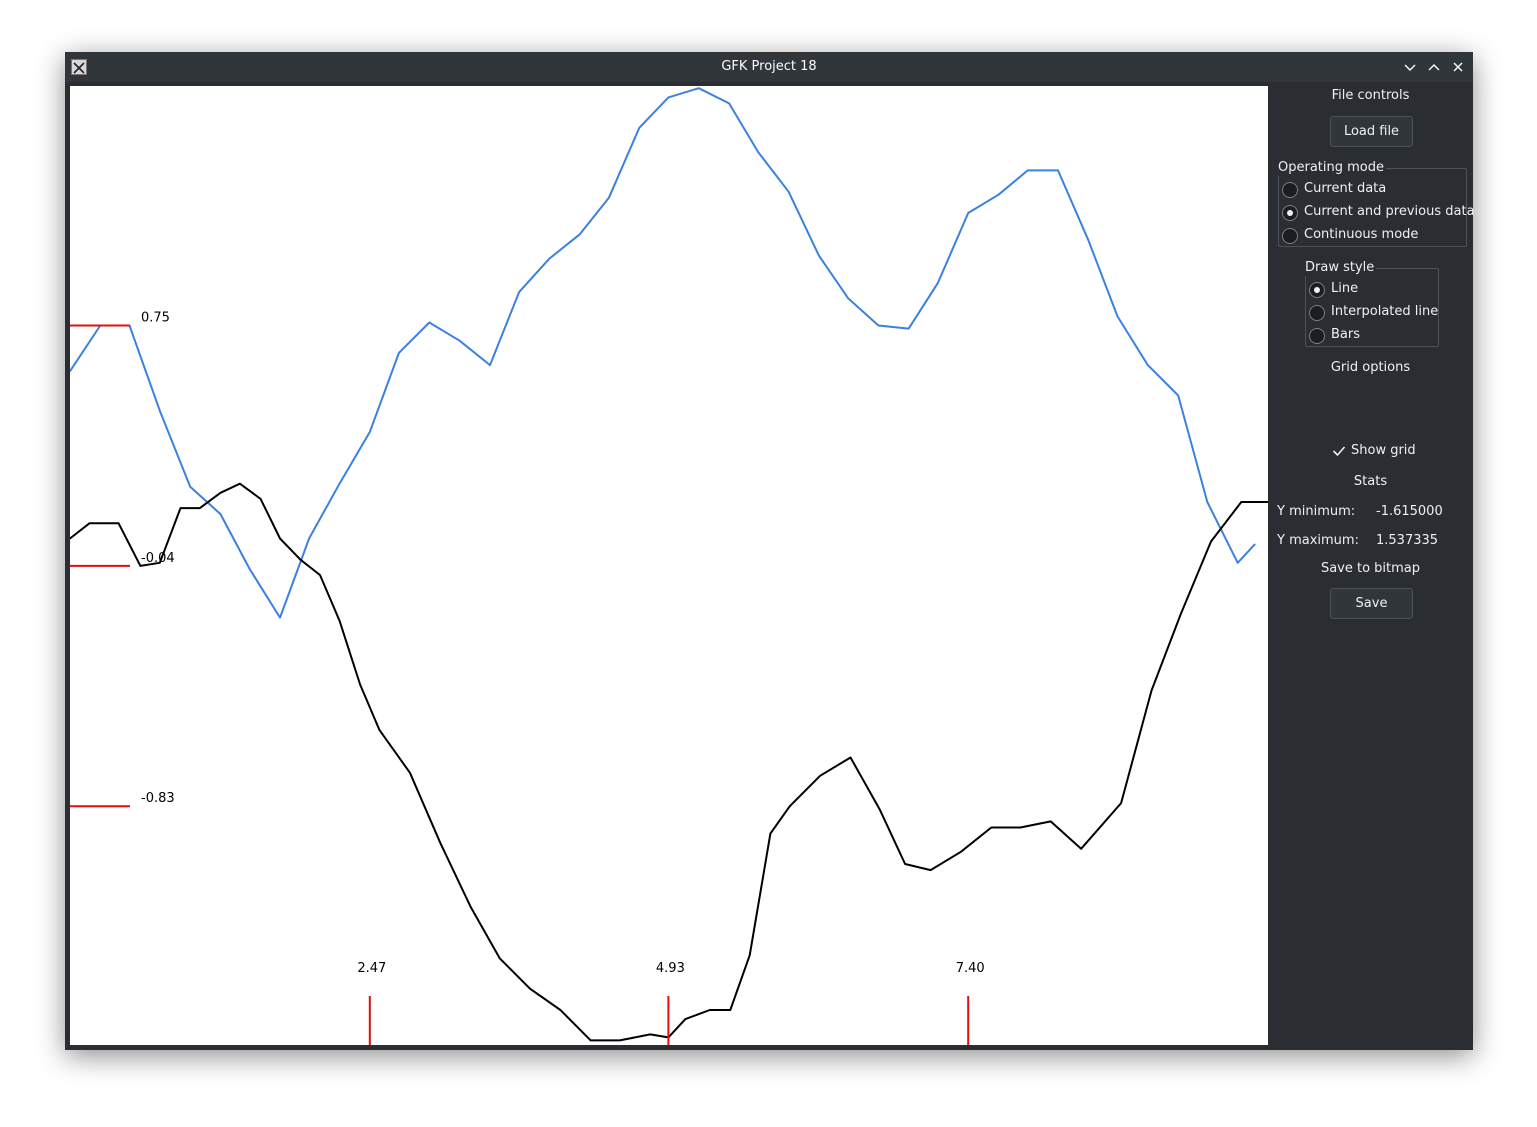 The width and height of the screenshot is (1537, 1127). Describe the element at coordinates (1371, 131) in the screenshot. I see `load-file-button: Load file` at that location.